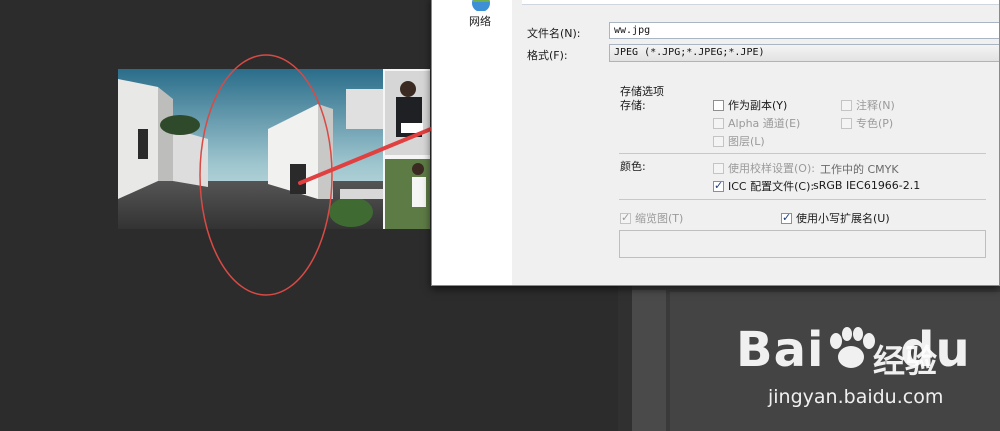  Describe the element at coordinates (480, 21) in the screenshot. I see `sidebar-item-network: 网络` at that location.